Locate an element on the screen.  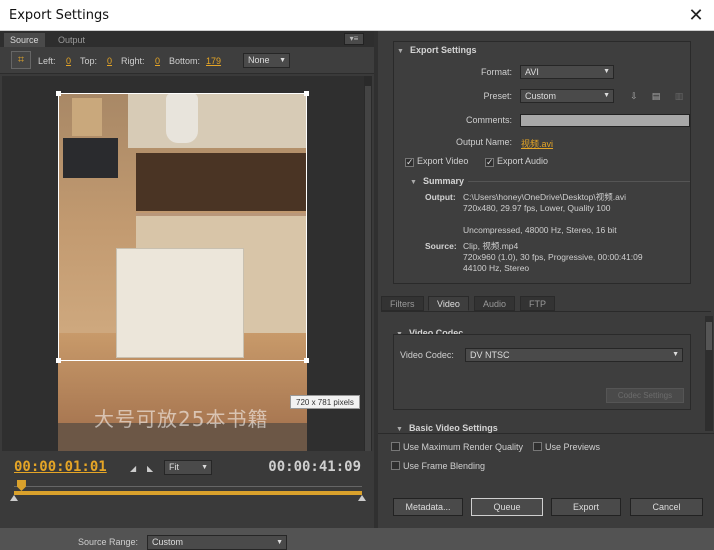
summary-output-label: Output: is located at coordinates (440, 197).